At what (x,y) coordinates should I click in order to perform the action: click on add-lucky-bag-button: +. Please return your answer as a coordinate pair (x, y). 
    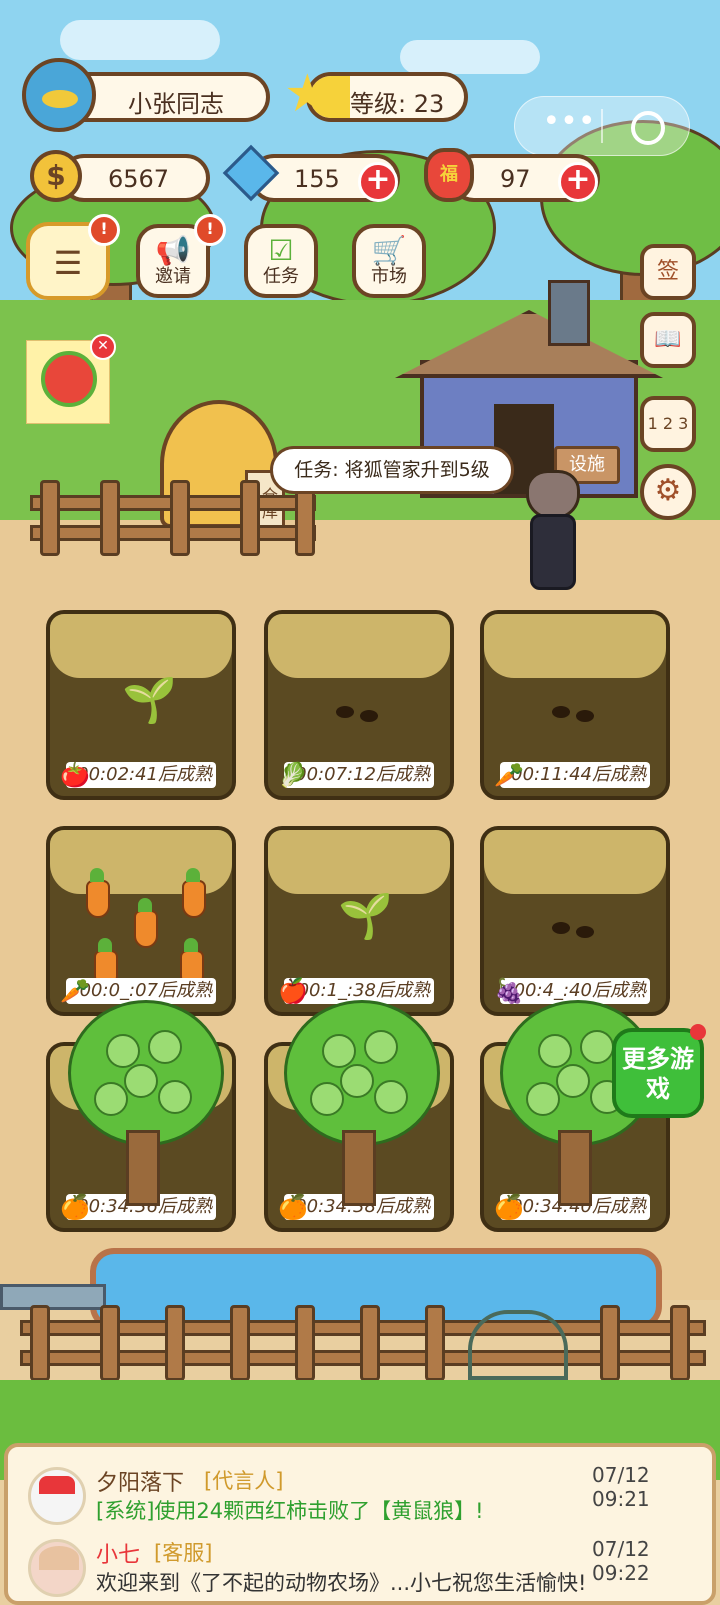
    Looking at the image, I should click on (578, 182).